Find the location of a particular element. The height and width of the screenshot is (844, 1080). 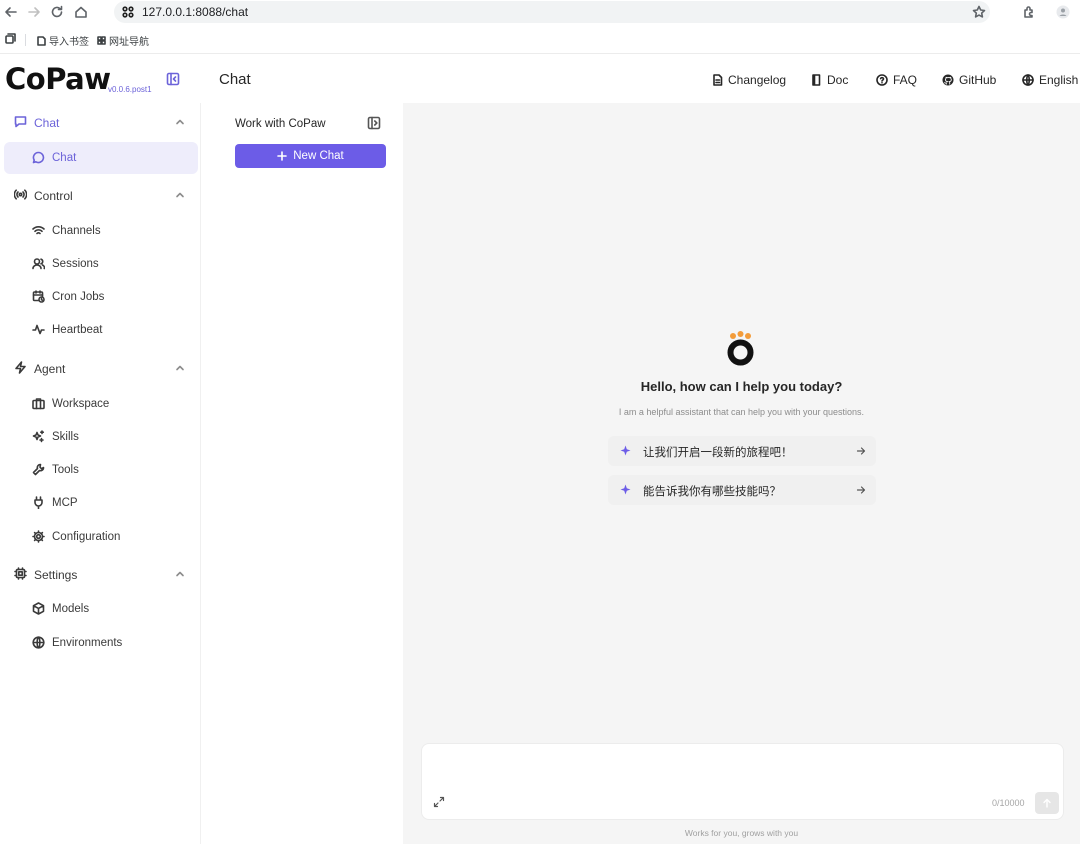

sidebar-item-label: Configuration is located at coordinates (86, 537).